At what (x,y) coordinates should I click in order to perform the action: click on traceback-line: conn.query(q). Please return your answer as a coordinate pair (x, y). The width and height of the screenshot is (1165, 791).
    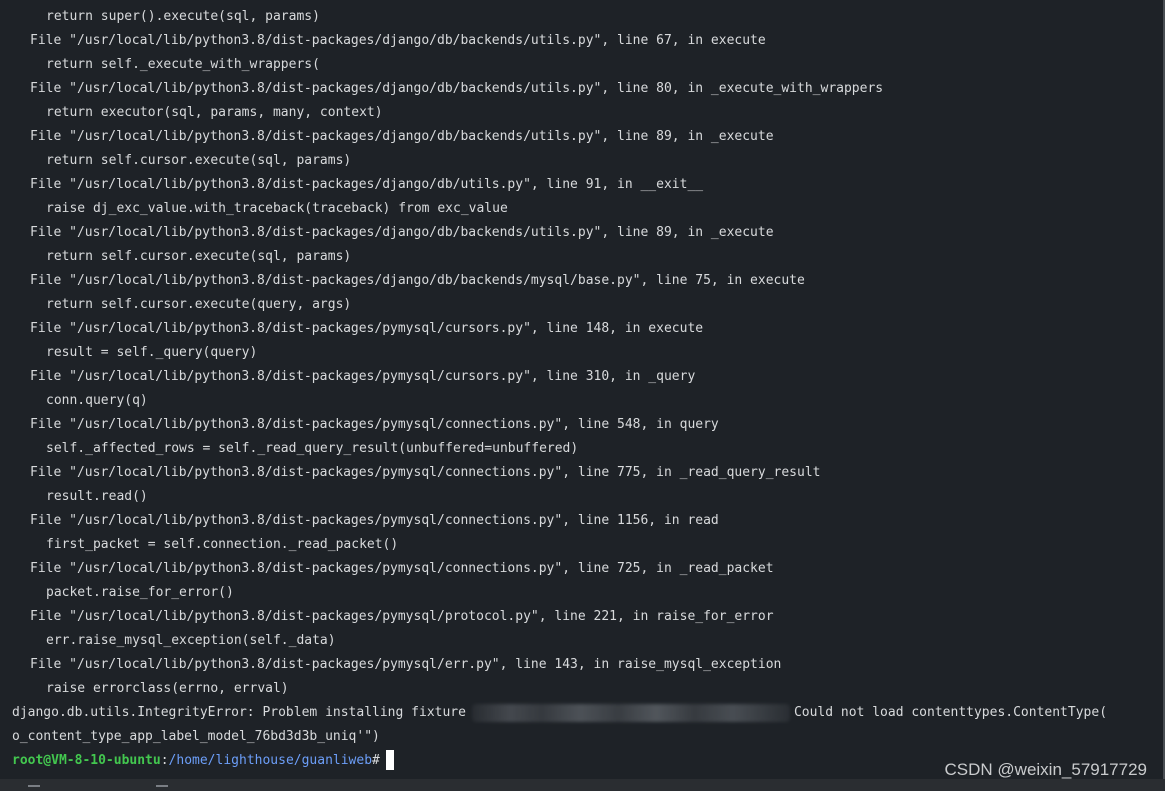
    Looking at the image, I should click on (97, 400).